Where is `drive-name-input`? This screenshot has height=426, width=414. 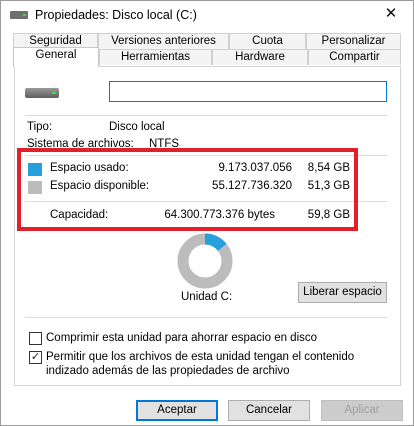
drive-name-input is located at coordinates (248, 91).